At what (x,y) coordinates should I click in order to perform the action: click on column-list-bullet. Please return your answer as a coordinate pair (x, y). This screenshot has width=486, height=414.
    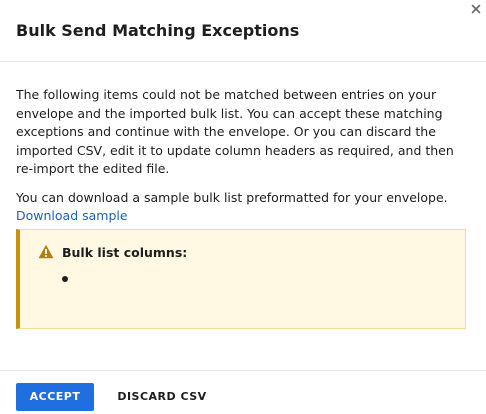
    Looking at the image, I should click on (65, 279).